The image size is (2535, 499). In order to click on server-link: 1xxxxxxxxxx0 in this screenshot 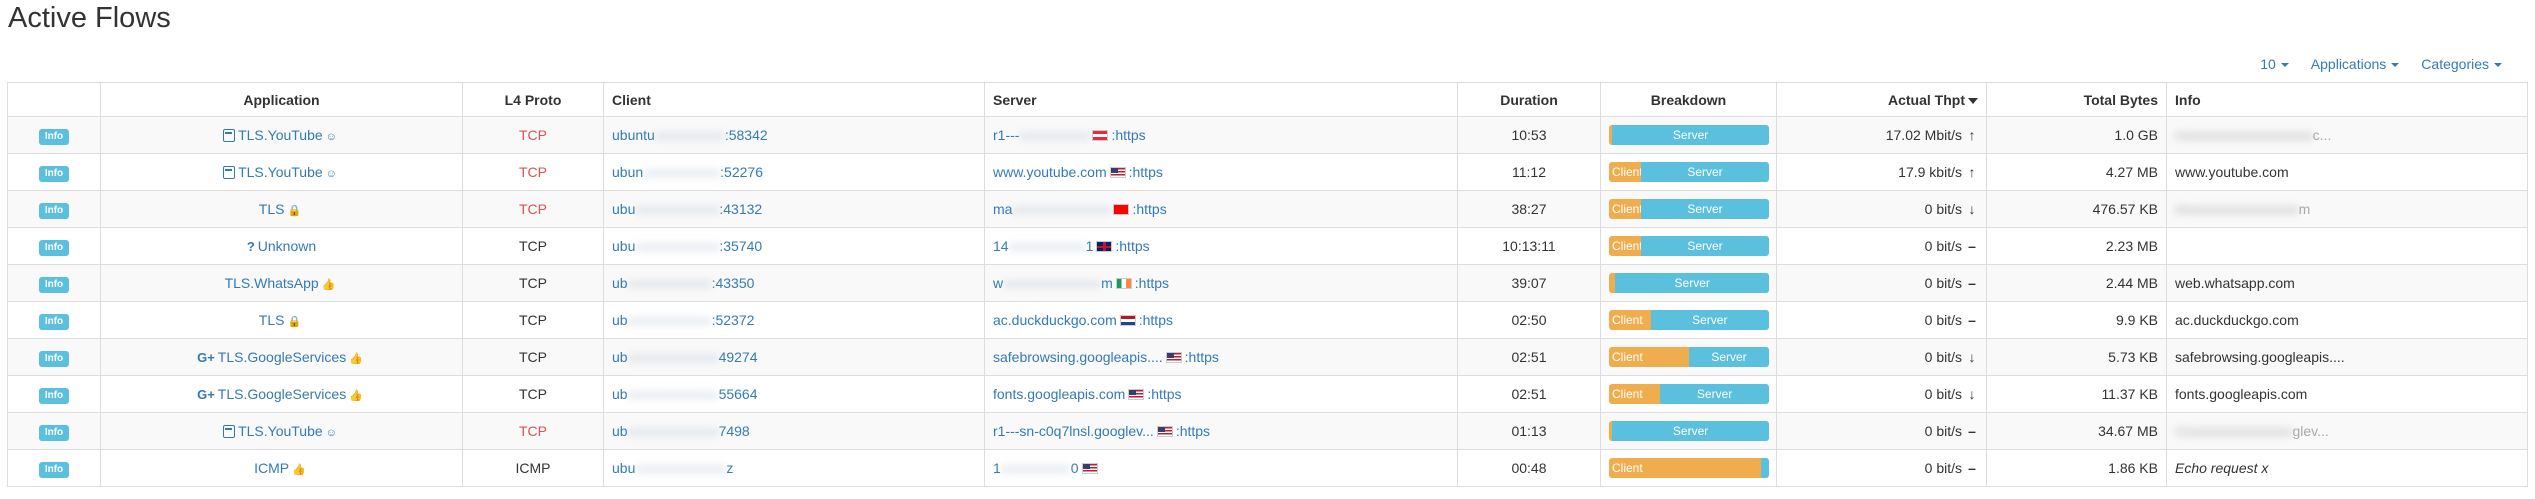, I will do `click(1036, 468)`.